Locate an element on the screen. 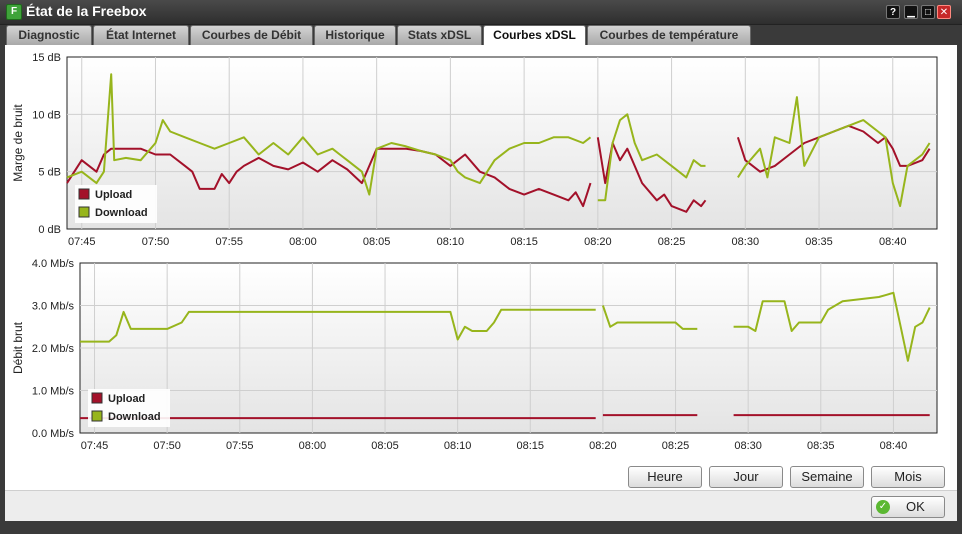 The image size is (962, 534). y-tick-label: 5 dB is located at coordinates (49, 173).